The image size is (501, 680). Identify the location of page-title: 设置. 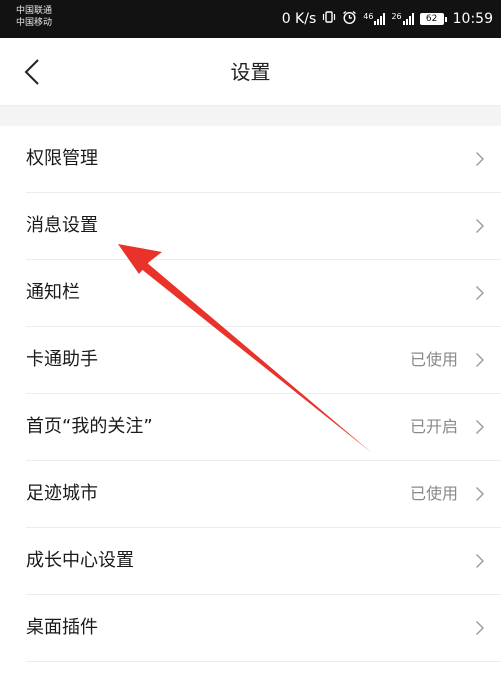
(250, 72).